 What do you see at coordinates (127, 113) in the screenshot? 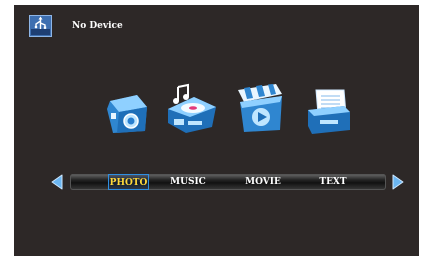
I see `camera-icon` at bounding box center [127, 113].